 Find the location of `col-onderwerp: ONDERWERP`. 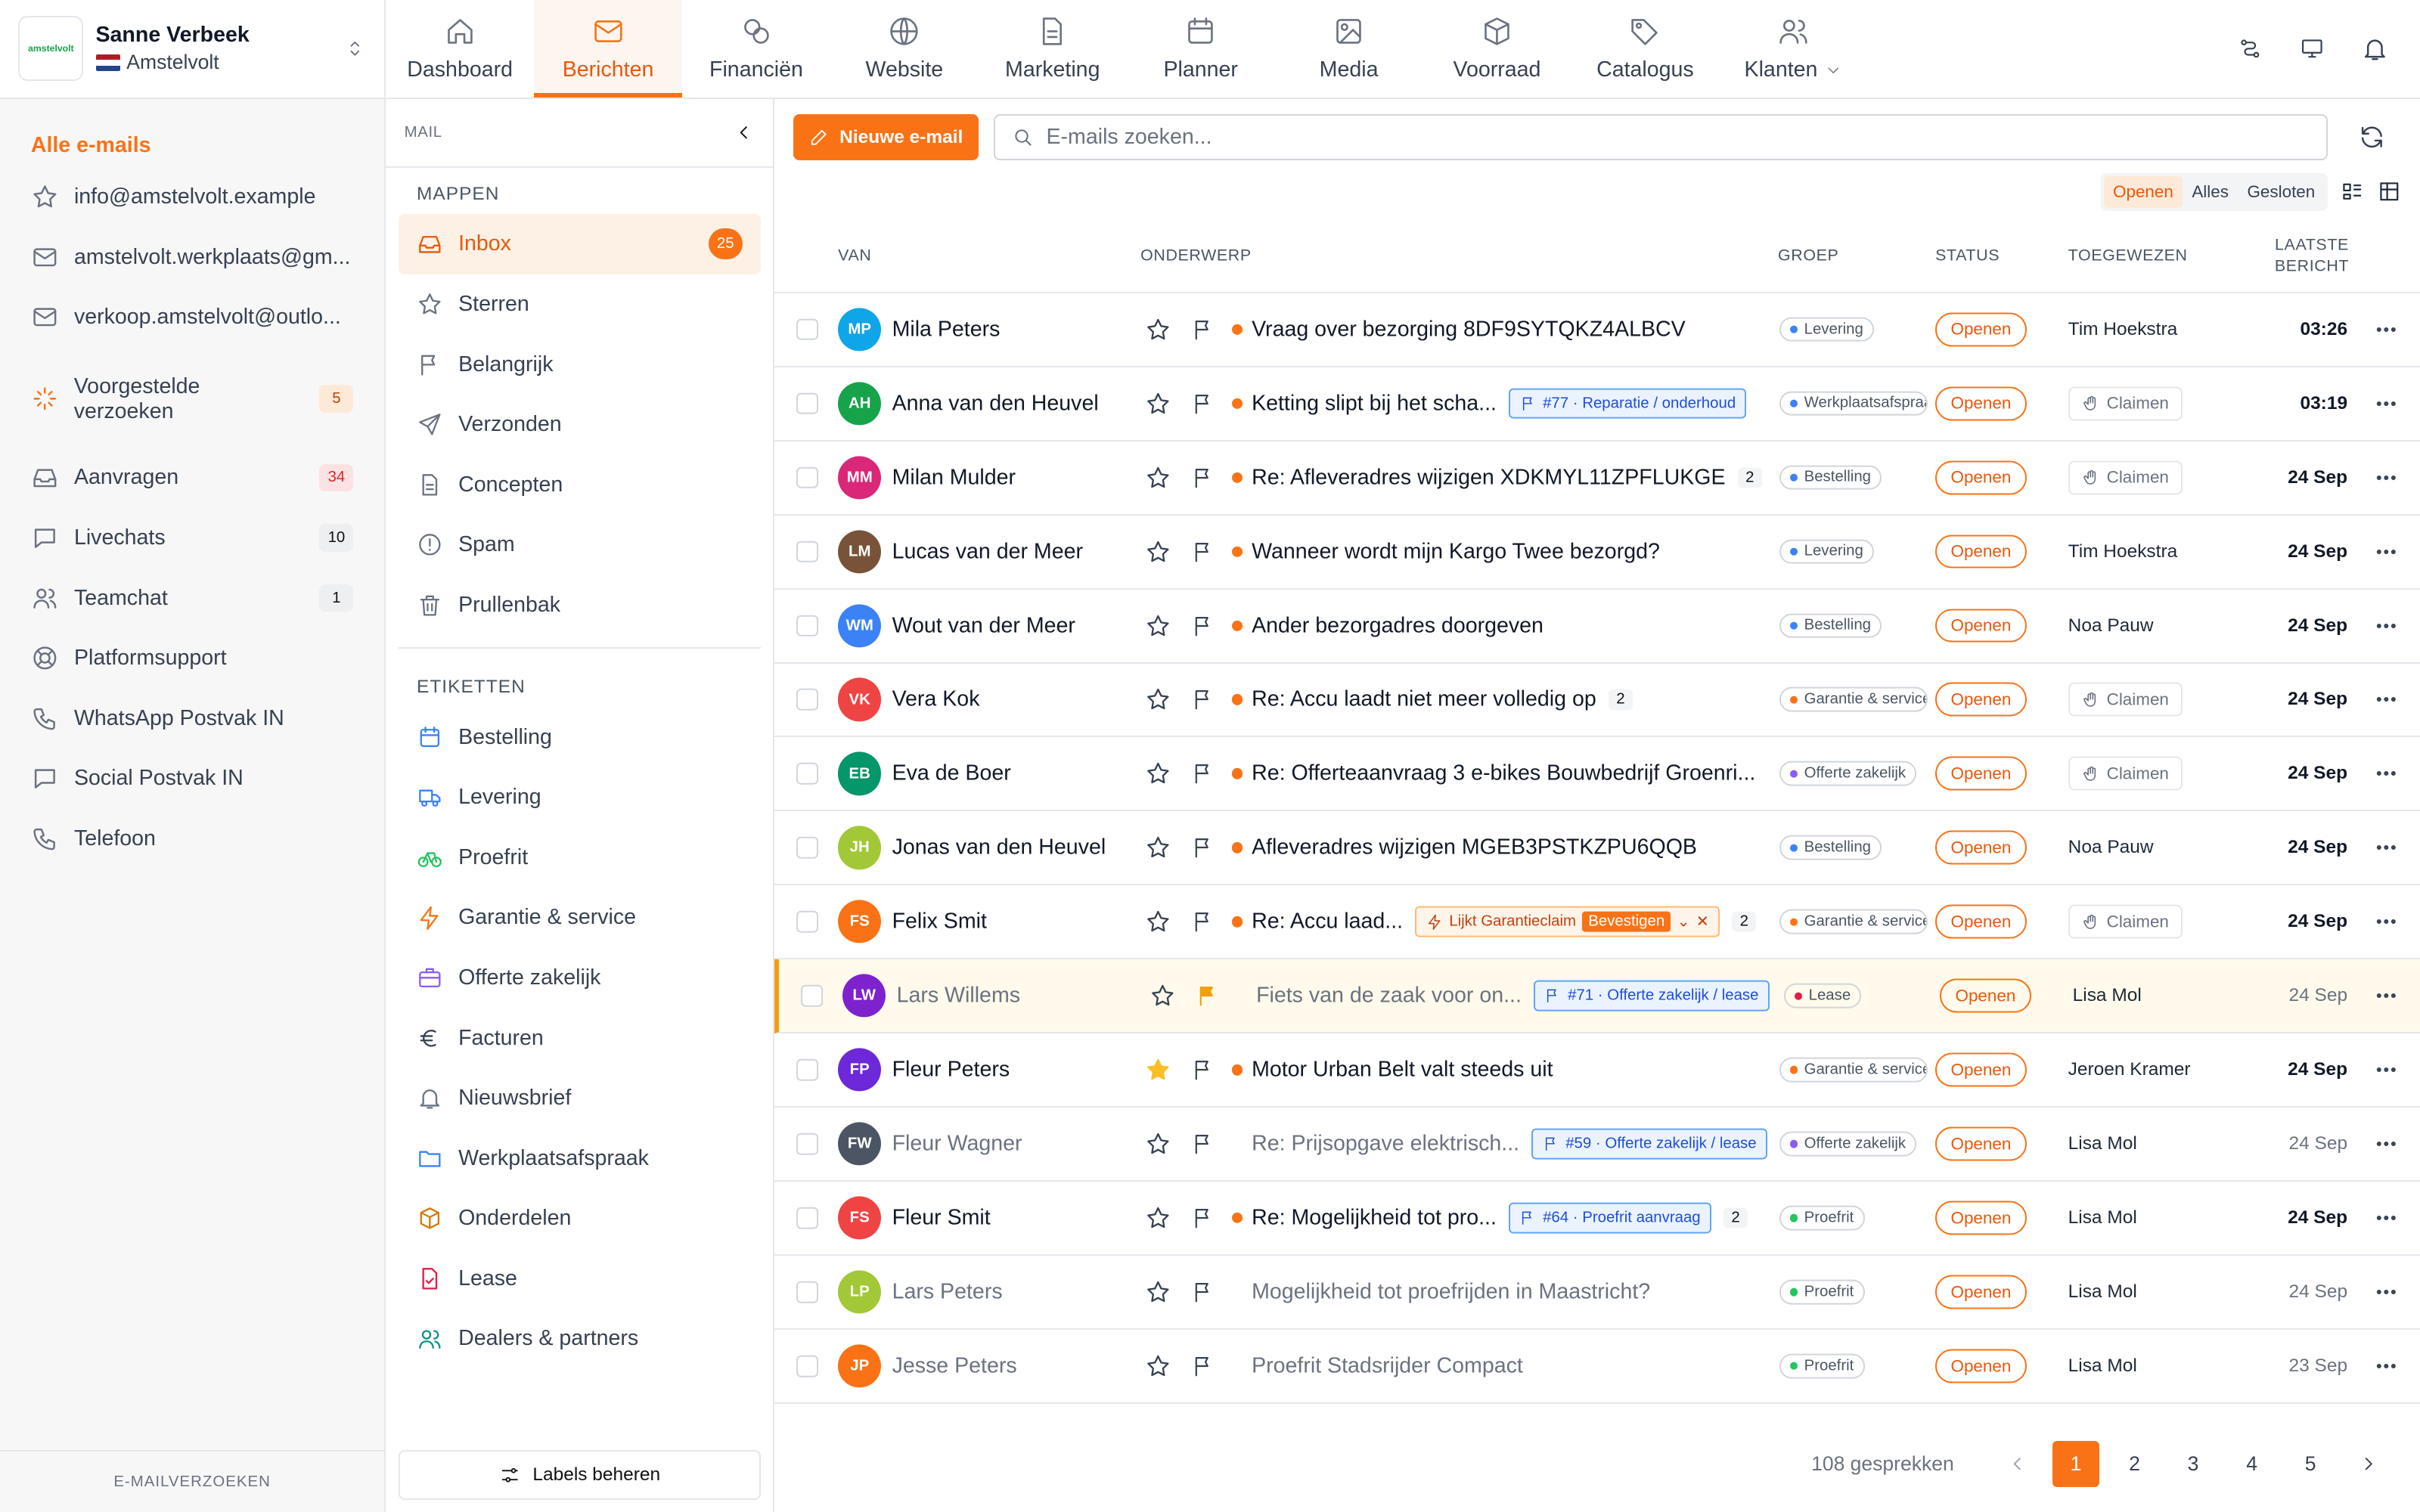

col-onderwerp: ONDERWERP is located at coordinates (1196, 256).